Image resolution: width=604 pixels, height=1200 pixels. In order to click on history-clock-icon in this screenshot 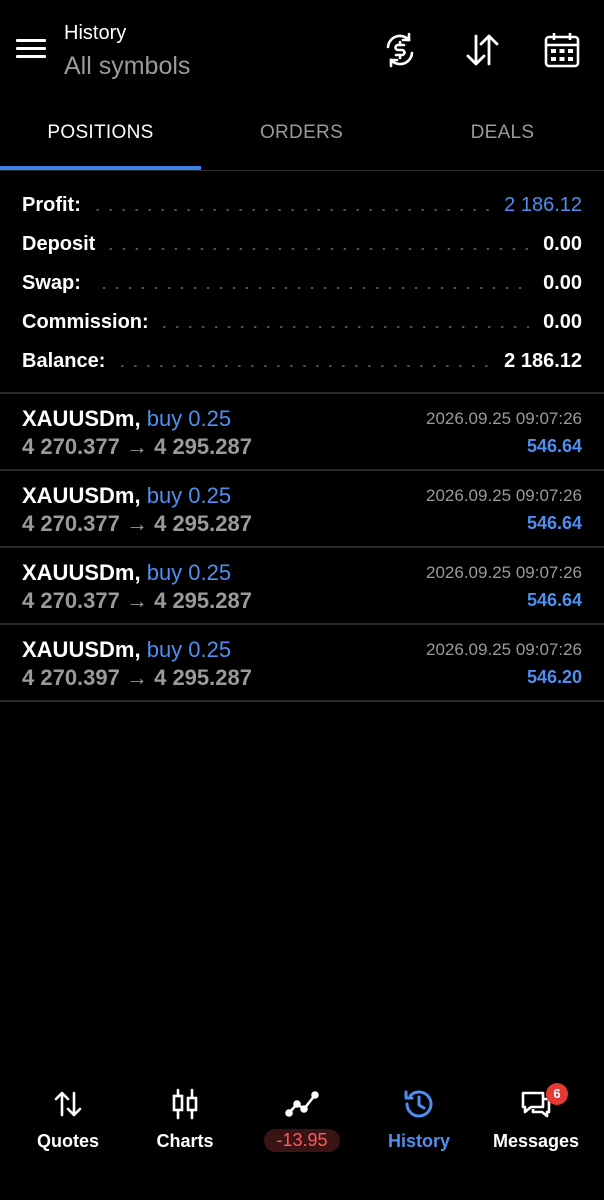, I will do `click(419, 1104)`.